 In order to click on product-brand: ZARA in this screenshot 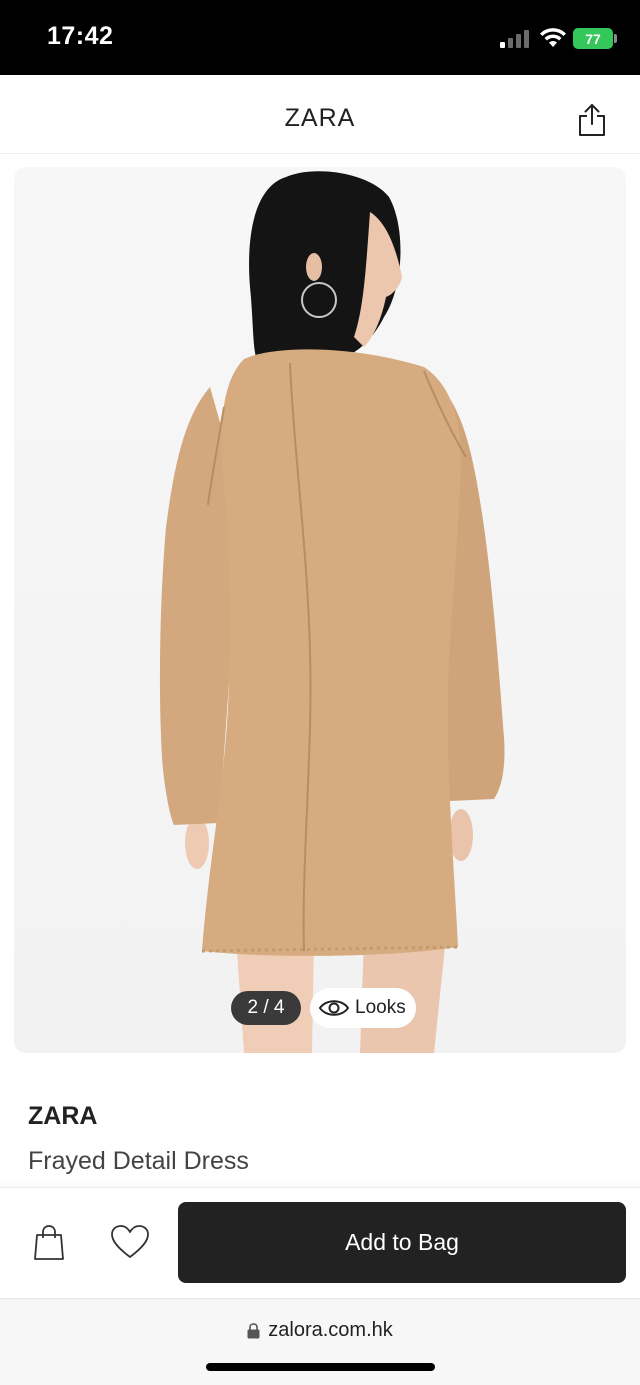, I will do `click(62, 1116)`.